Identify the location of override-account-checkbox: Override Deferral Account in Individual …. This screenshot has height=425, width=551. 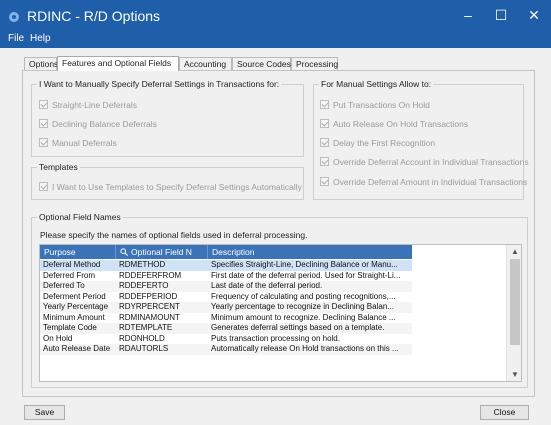
(424, 162).